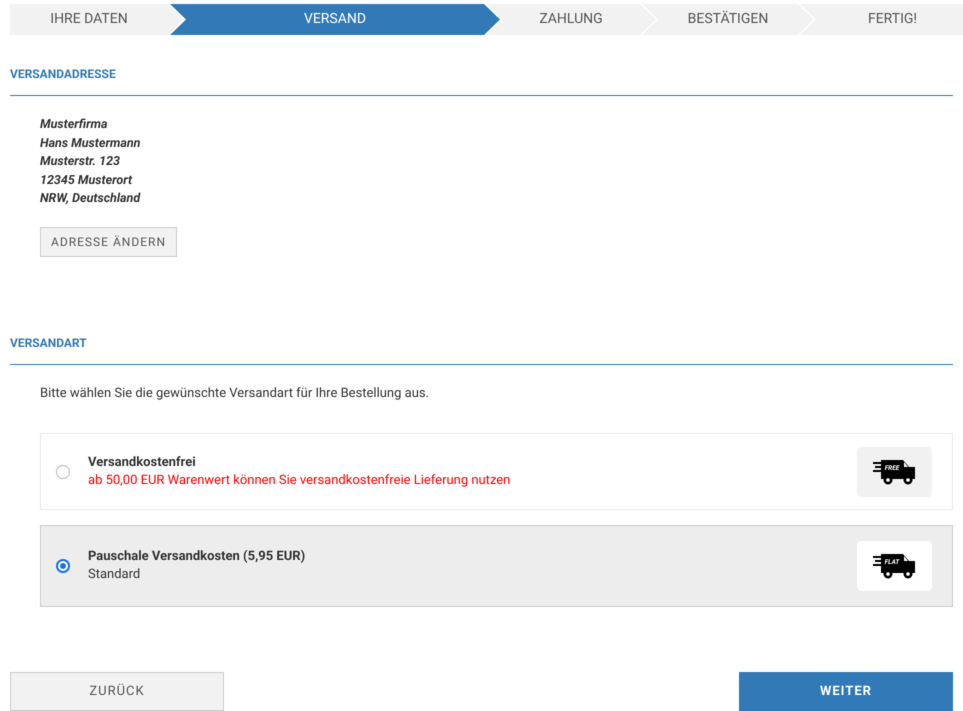 This screenshot has width=963, height=711. What do you see at coordinates (87, 181) in the screenshot?
I see `address-line: 12345 Musterort` at bounding box center [87, 181].